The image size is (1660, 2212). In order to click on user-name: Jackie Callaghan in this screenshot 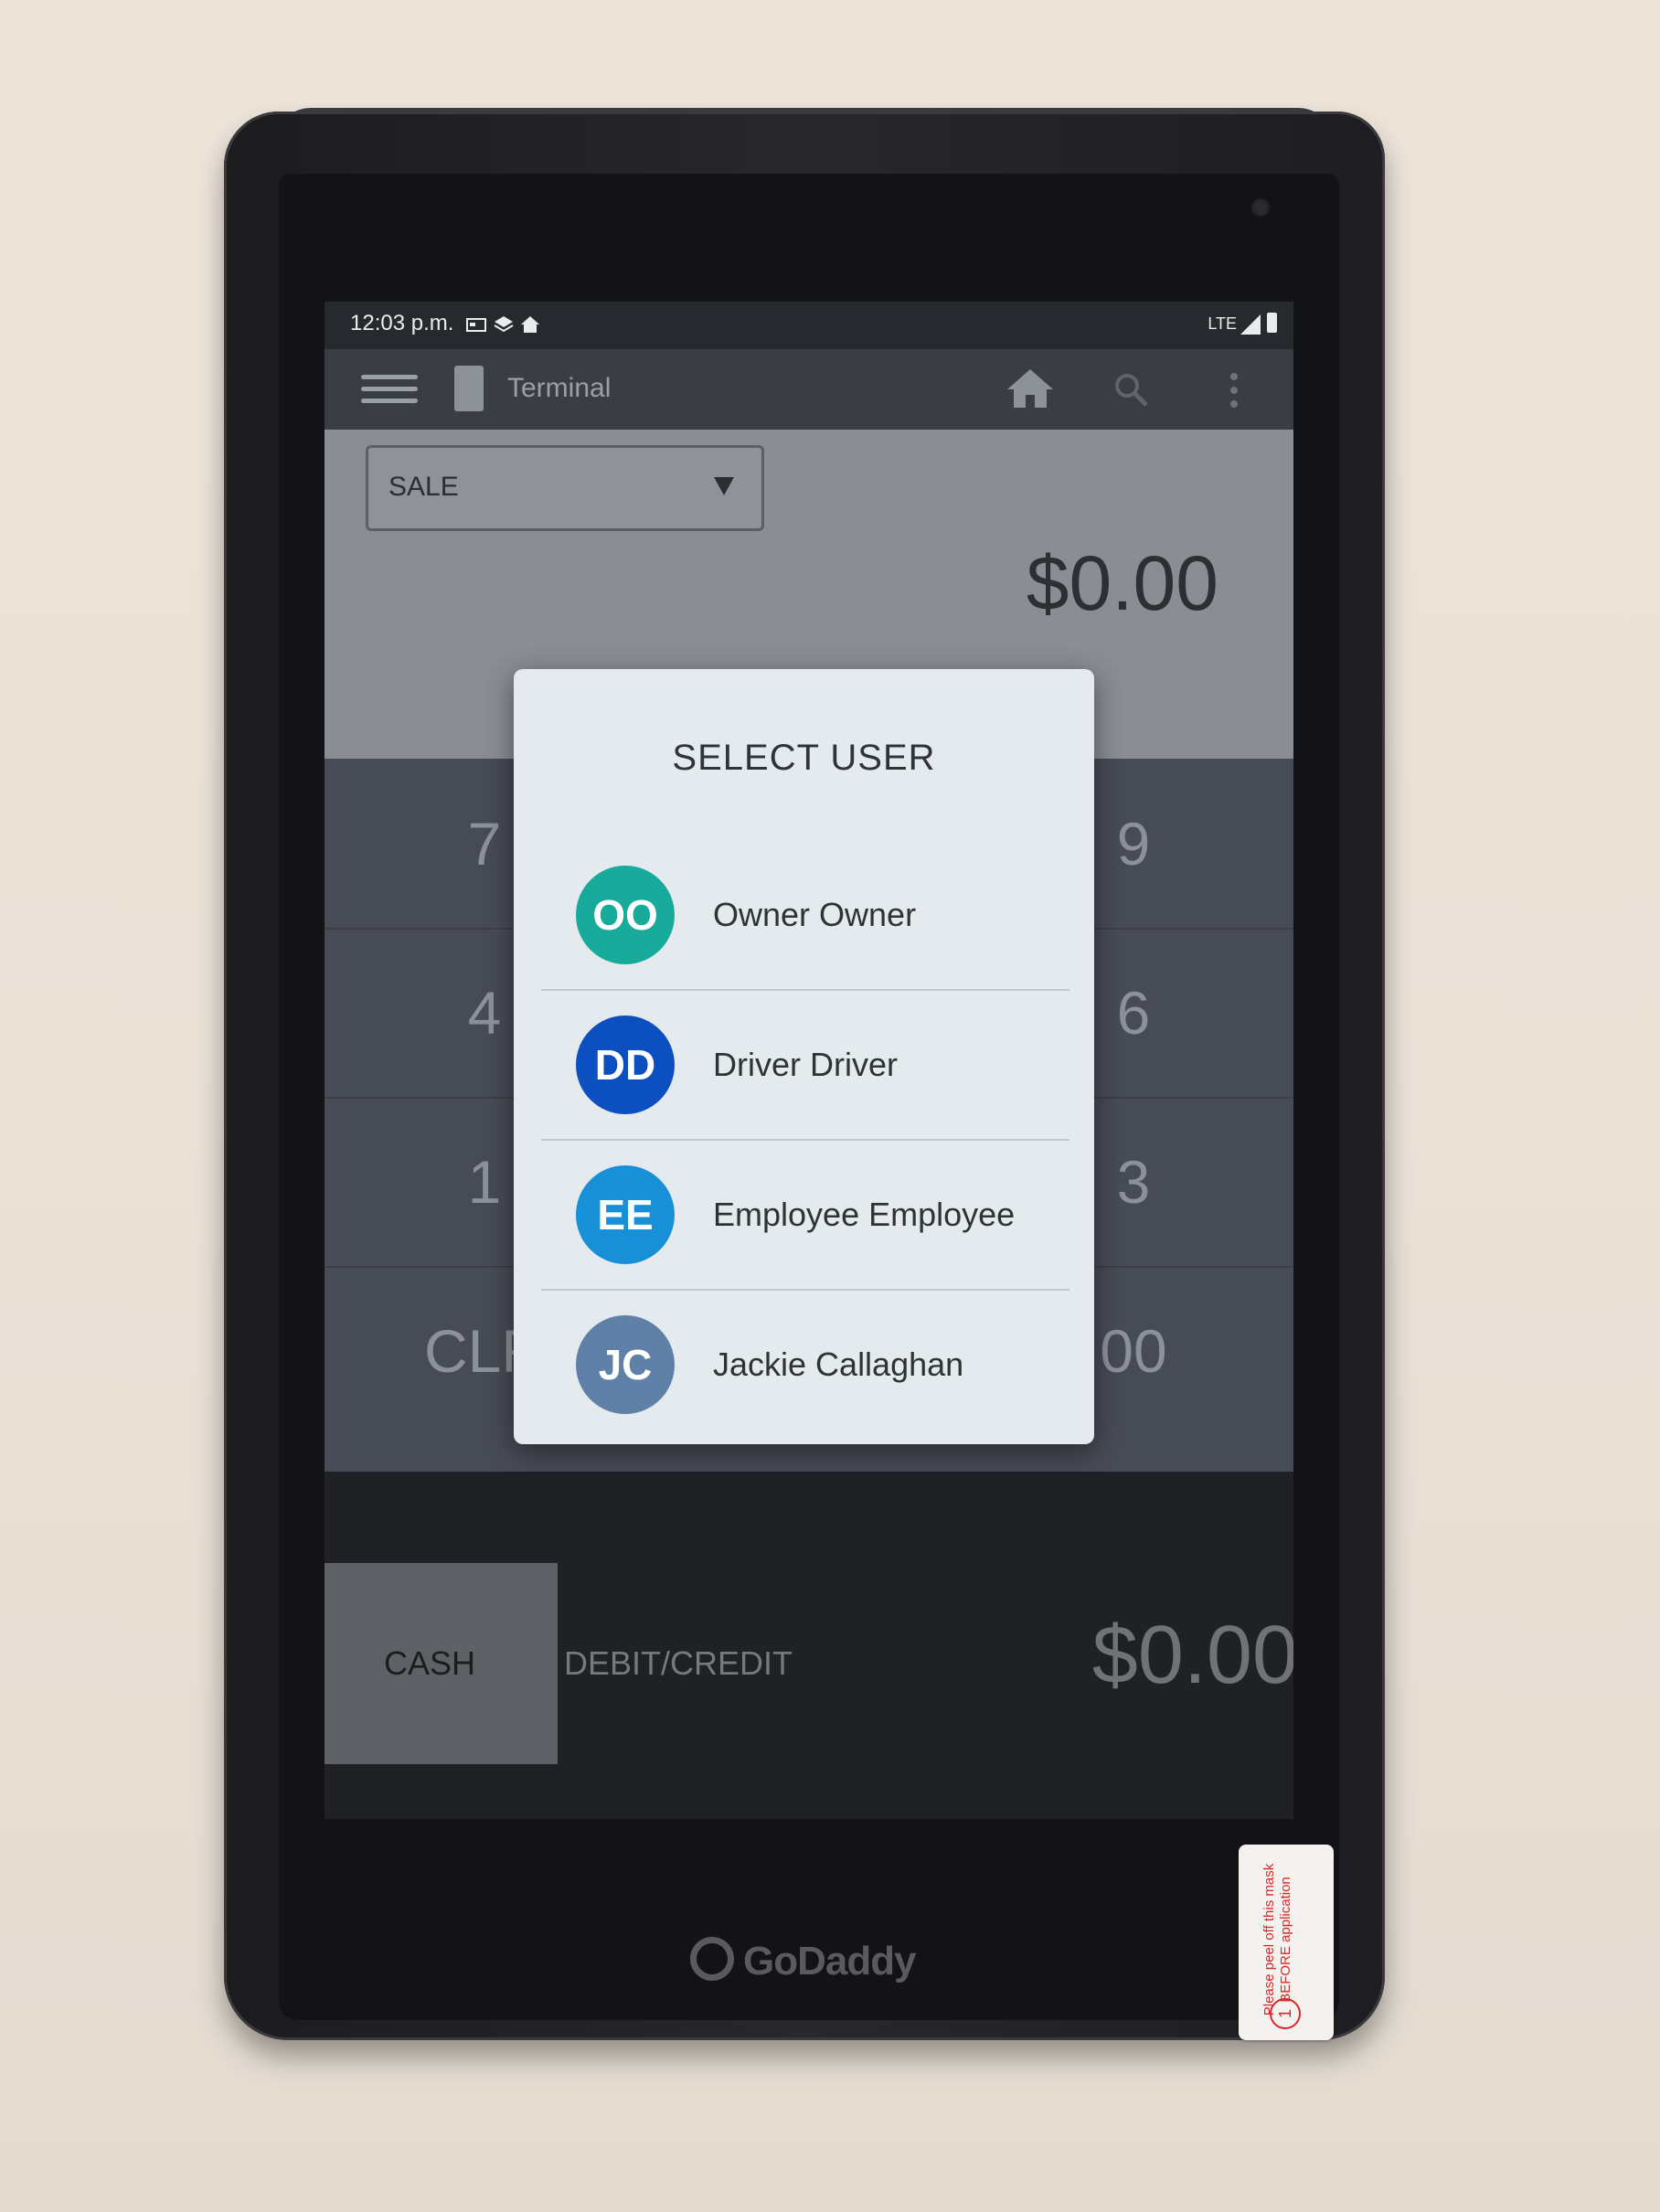, I will do `click(838, 1364)`.